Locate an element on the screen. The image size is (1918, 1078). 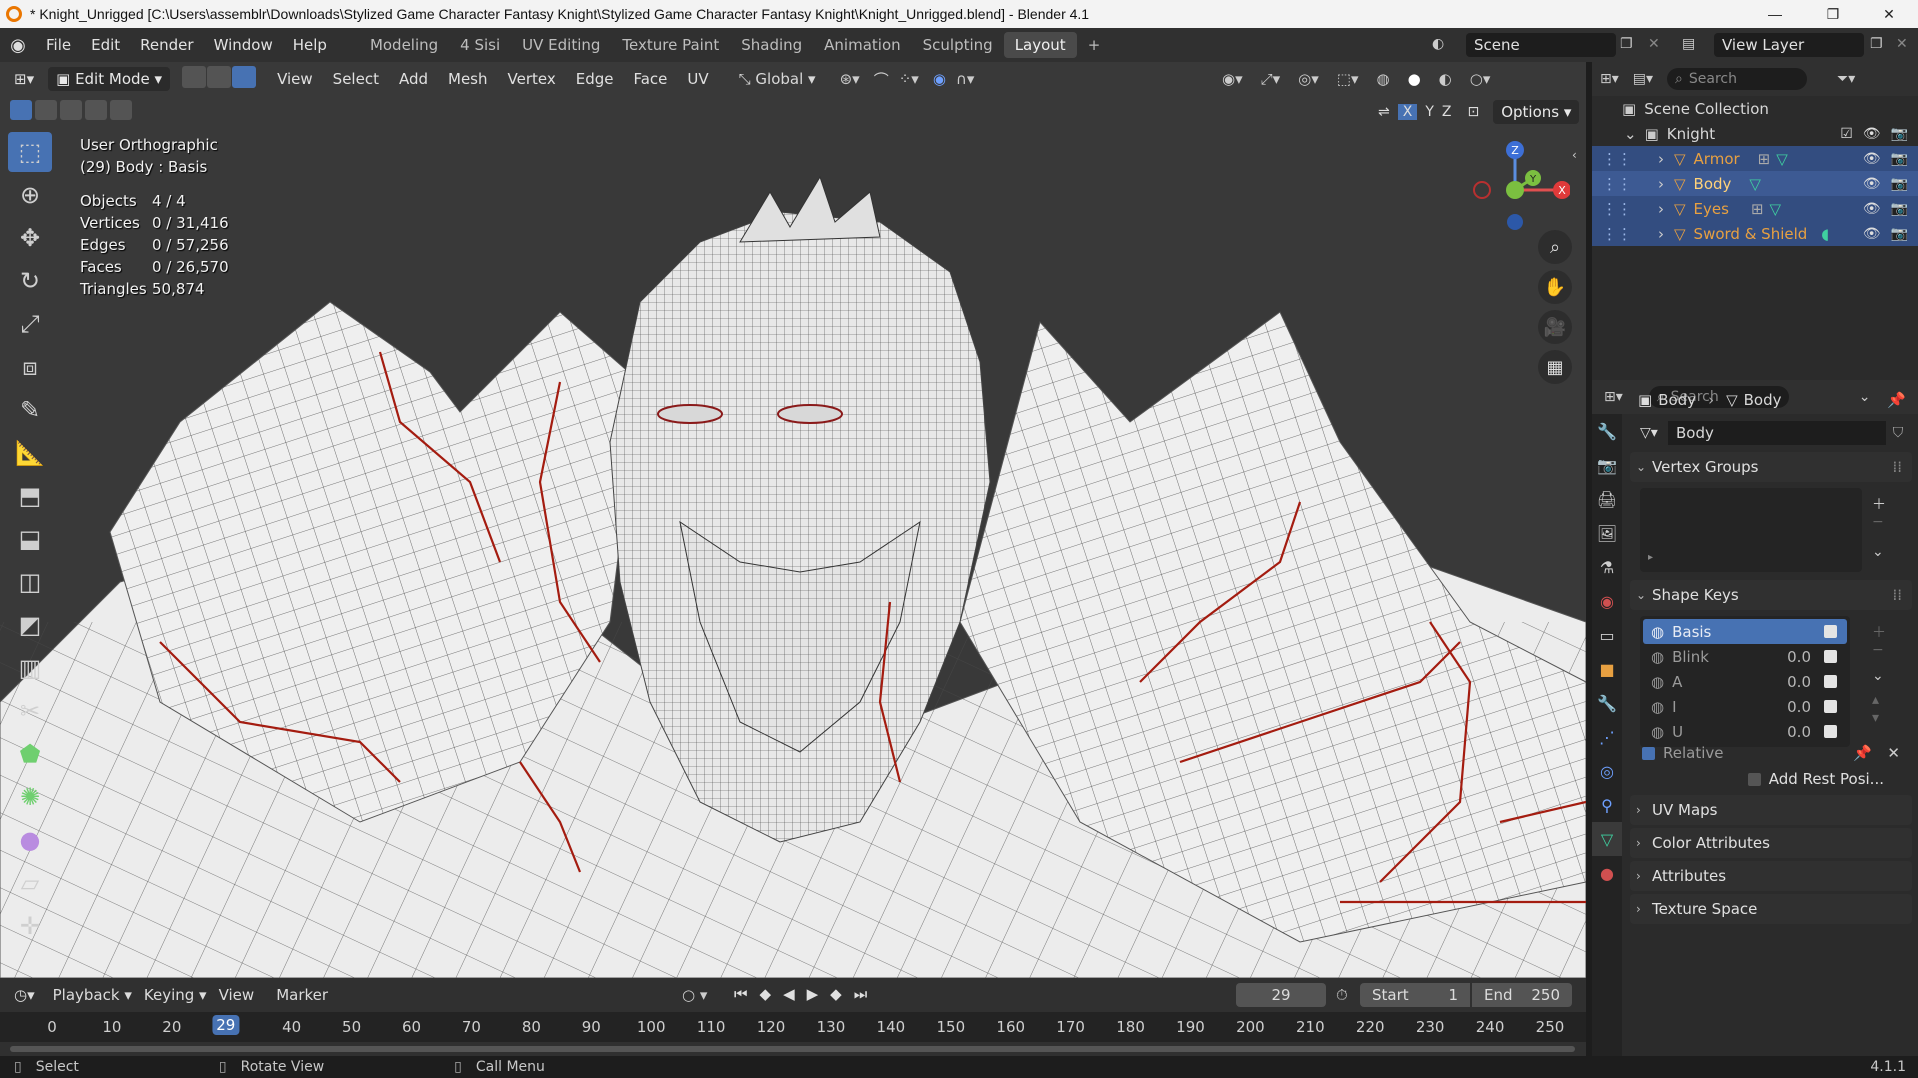
auto-merge-icon: ⊡ is located at coordinates (1473, 112).